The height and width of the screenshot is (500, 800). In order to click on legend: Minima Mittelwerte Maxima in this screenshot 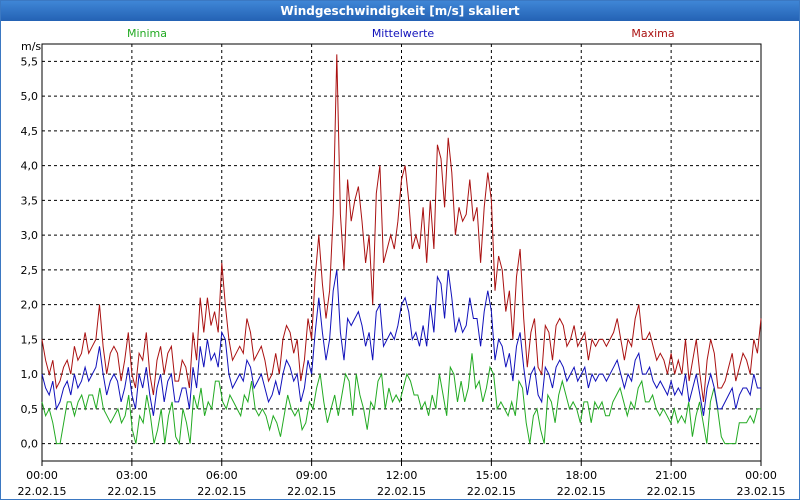, I will do `click(401, 33)`.